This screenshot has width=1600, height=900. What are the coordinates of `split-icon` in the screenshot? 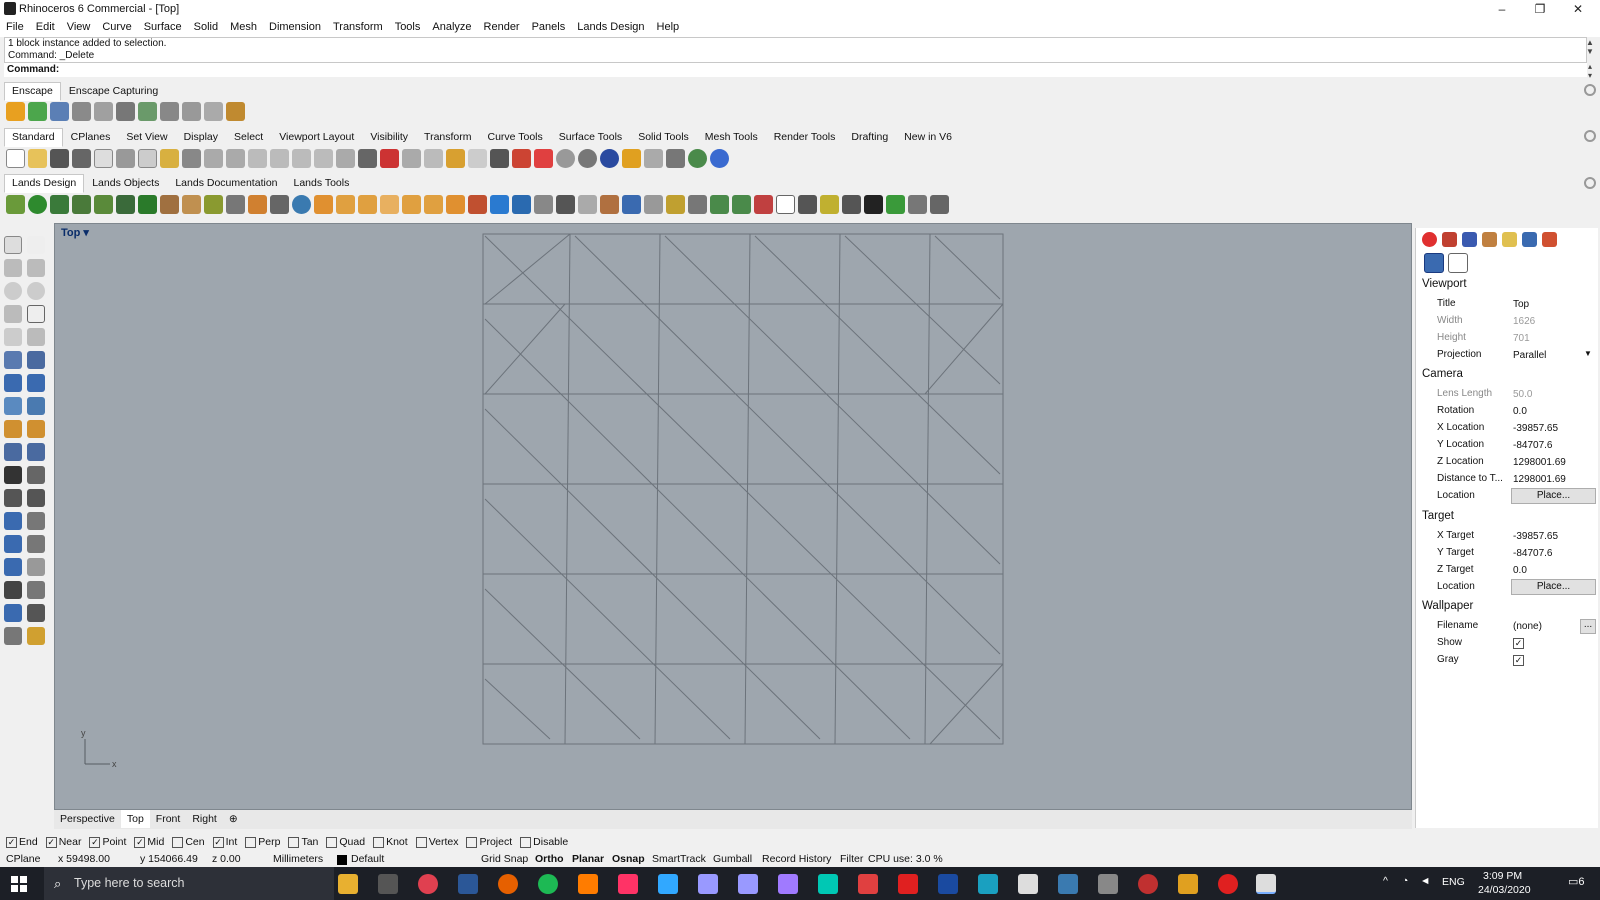 It's located at (36, 452).